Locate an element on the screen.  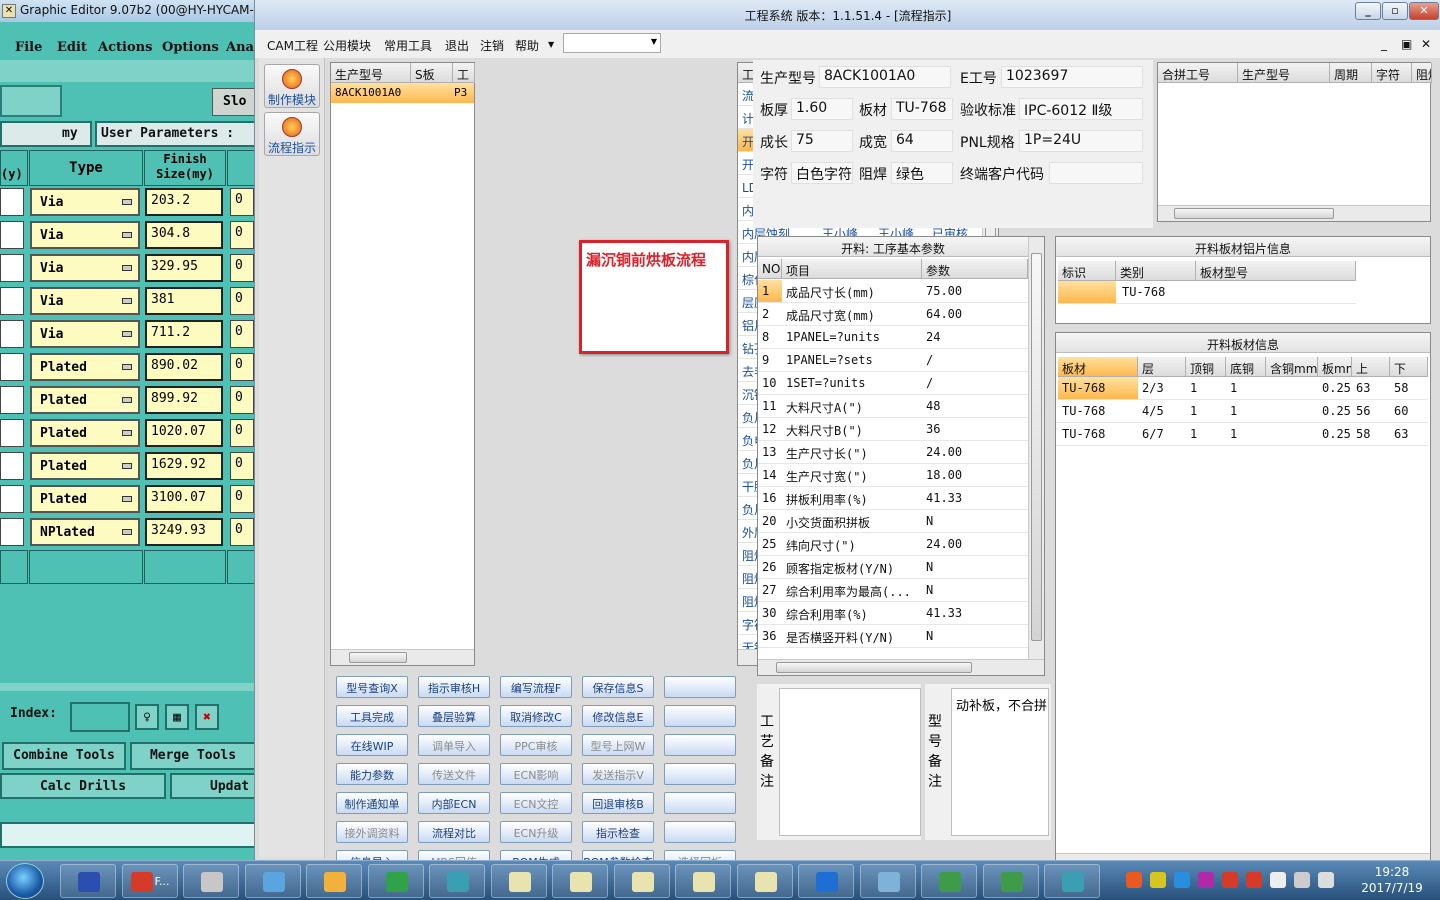
param-row: 20 小交货面积拼板 N is located at coordinates (893, 521).